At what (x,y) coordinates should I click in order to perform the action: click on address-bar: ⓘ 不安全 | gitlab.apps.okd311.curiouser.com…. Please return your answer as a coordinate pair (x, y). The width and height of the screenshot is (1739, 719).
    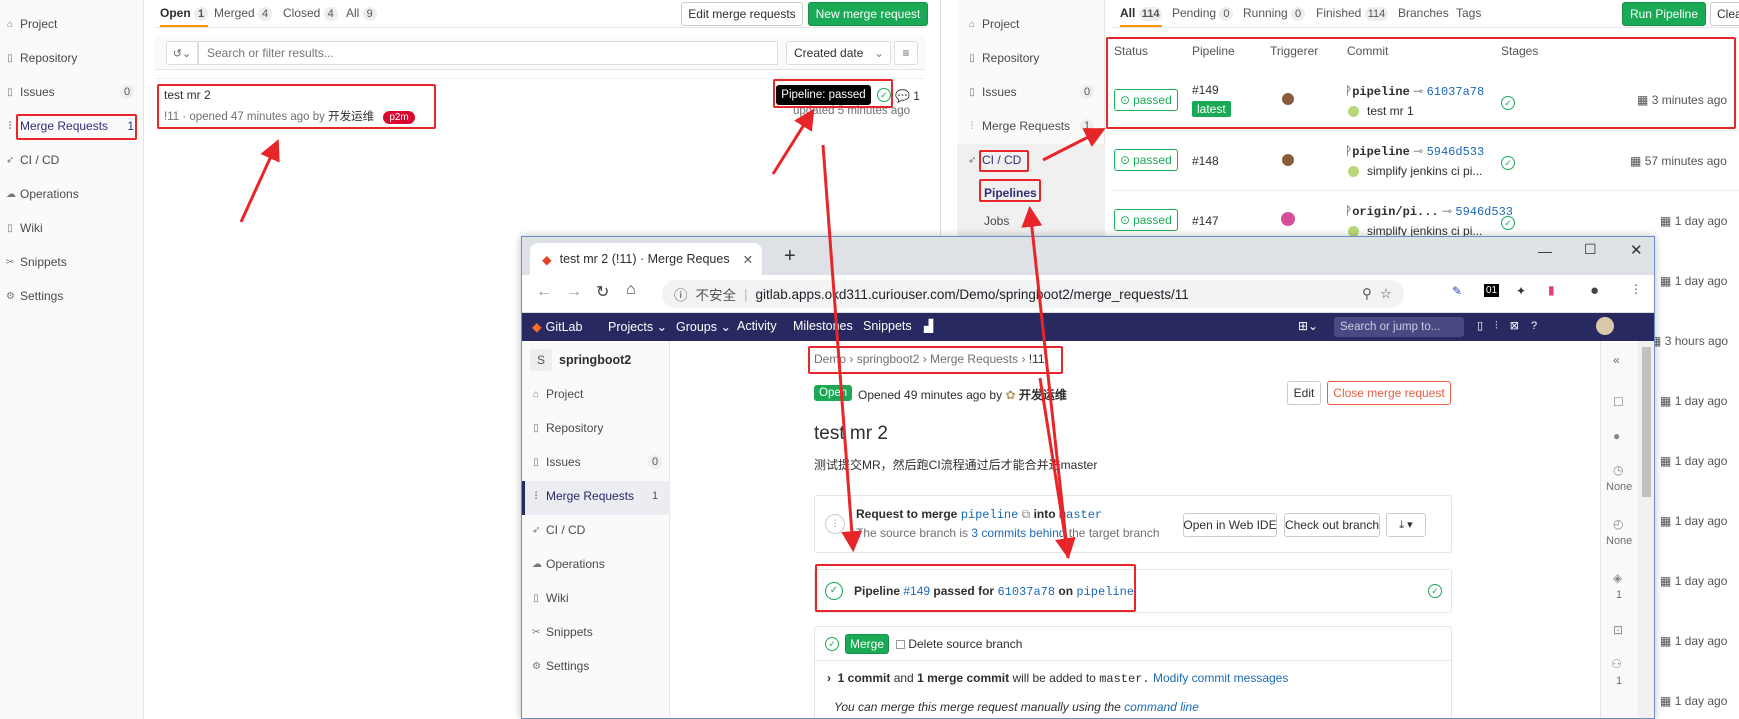
    Looking at the image, I should click on (1033, 294).